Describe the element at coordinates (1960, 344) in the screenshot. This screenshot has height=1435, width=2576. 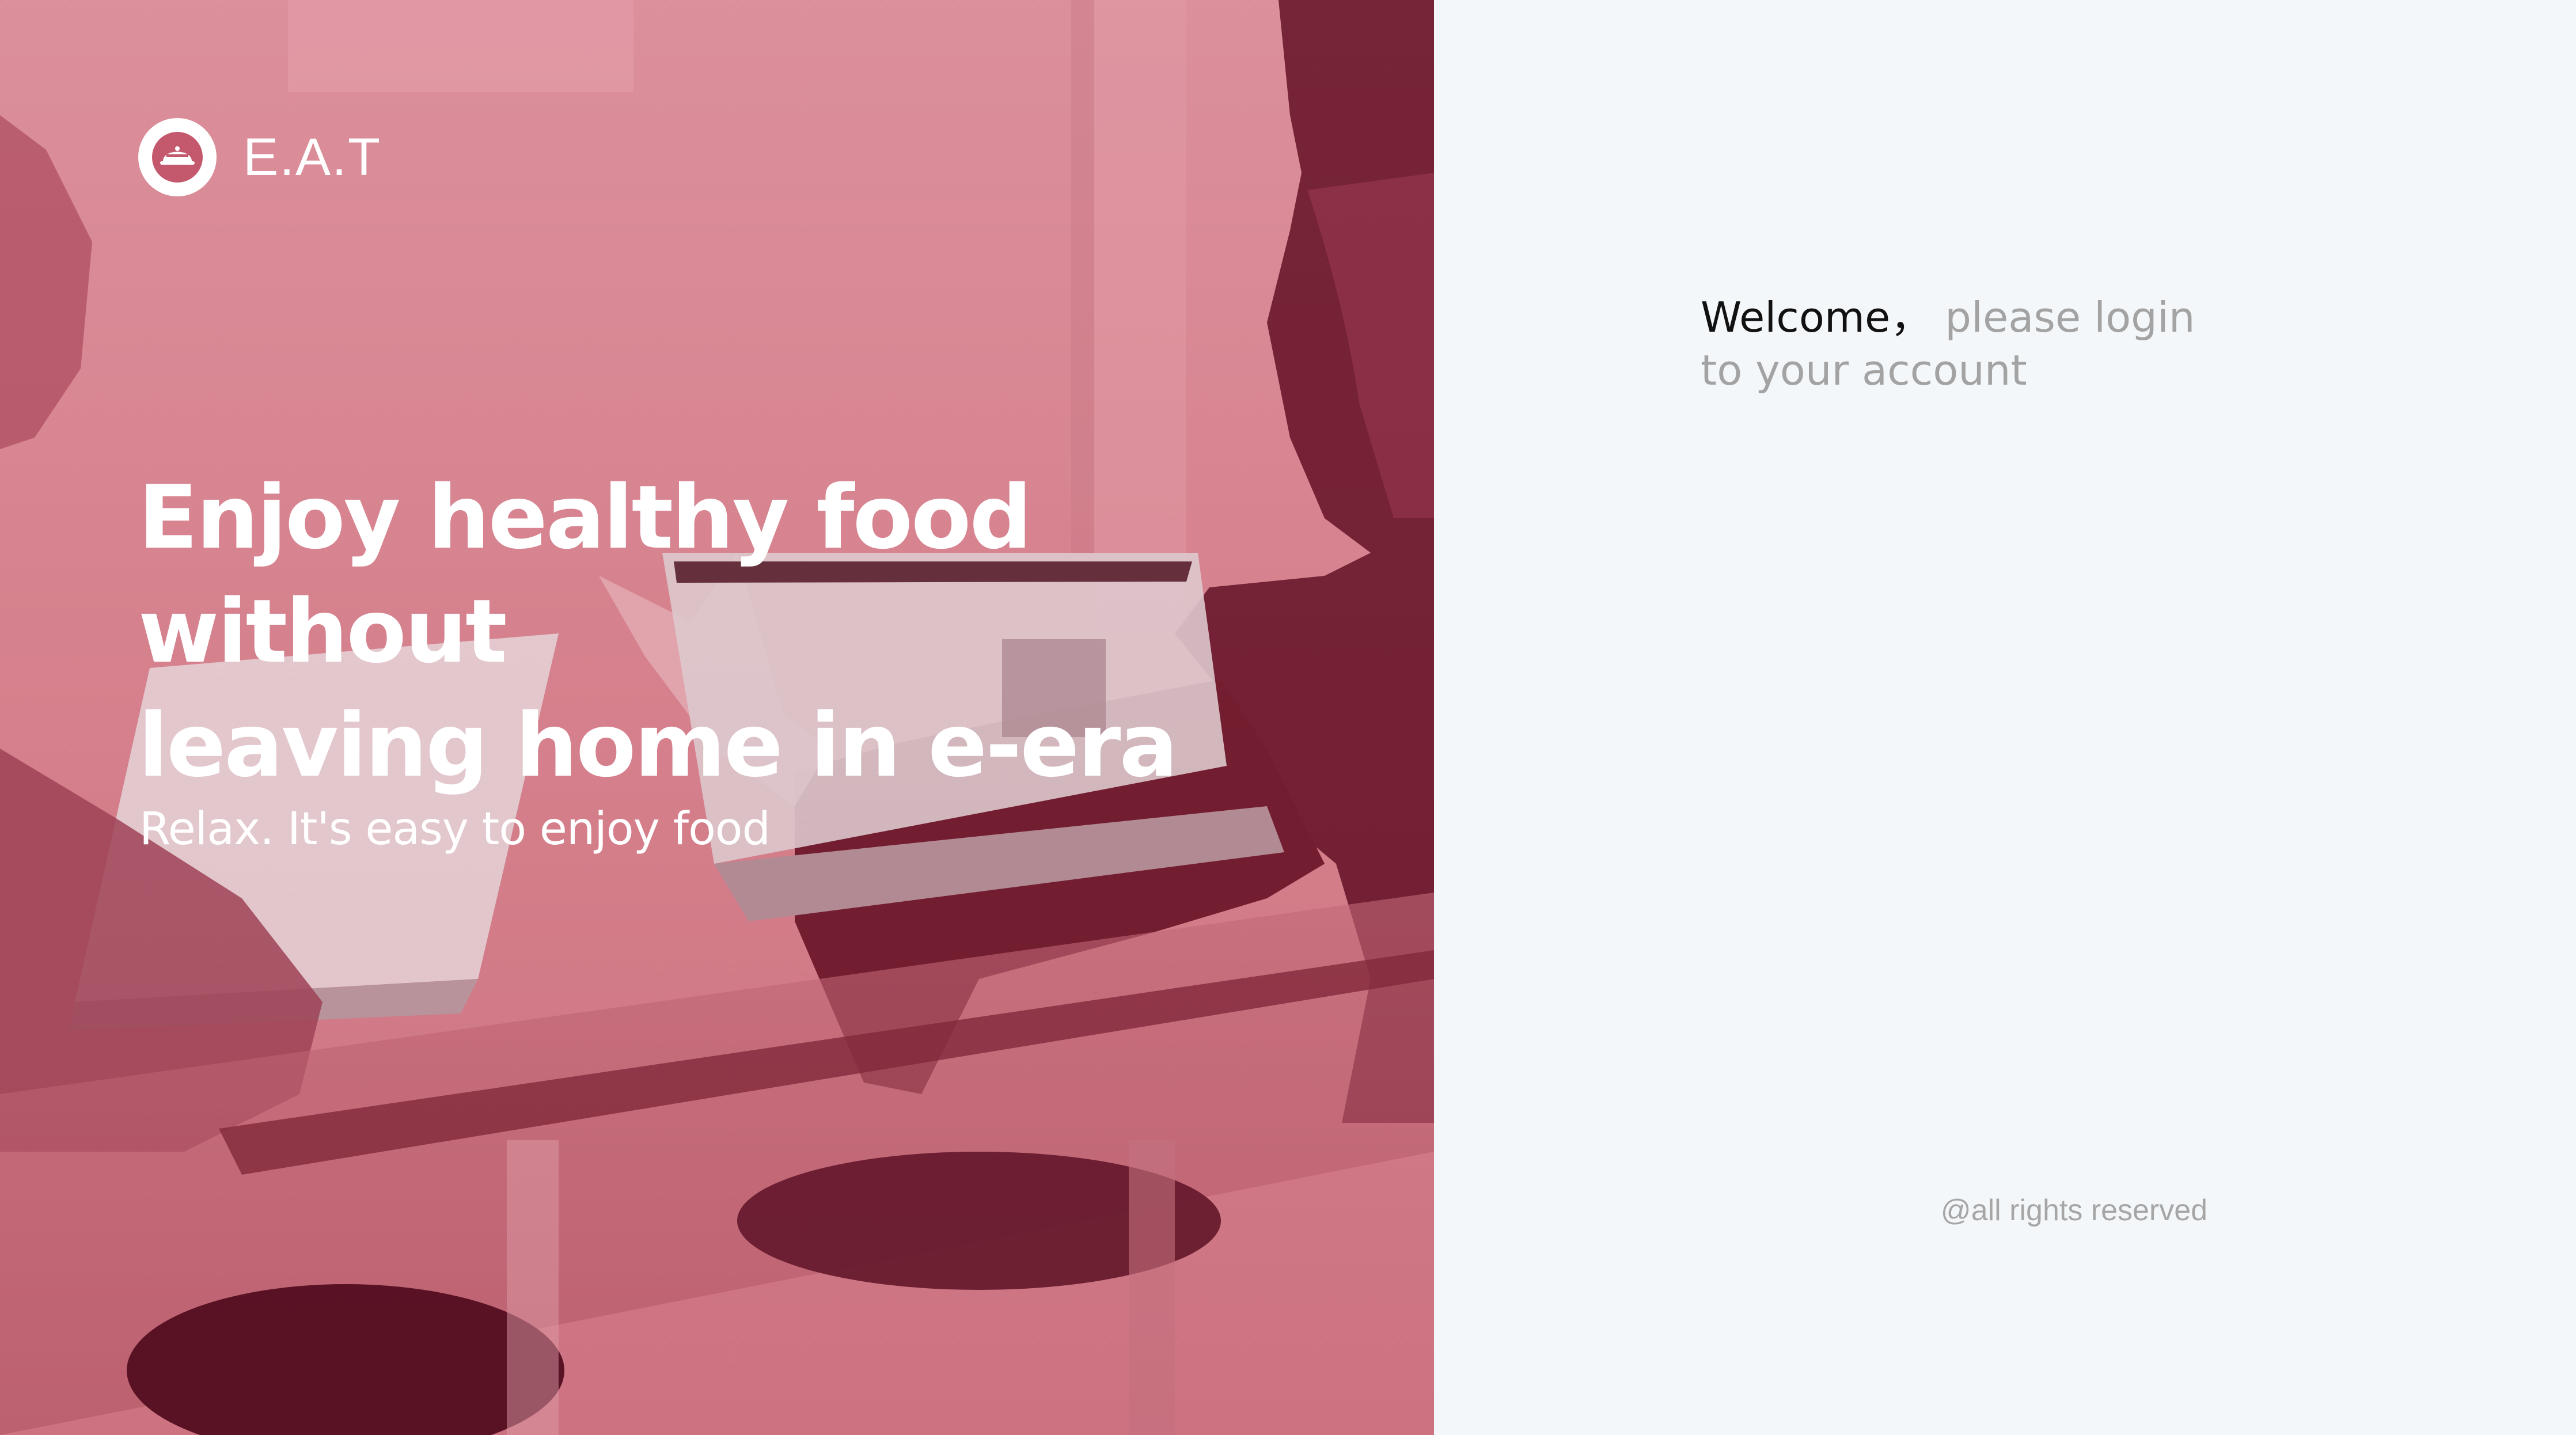
I see `welcome-message: Welcome， please login to your account` at that location.